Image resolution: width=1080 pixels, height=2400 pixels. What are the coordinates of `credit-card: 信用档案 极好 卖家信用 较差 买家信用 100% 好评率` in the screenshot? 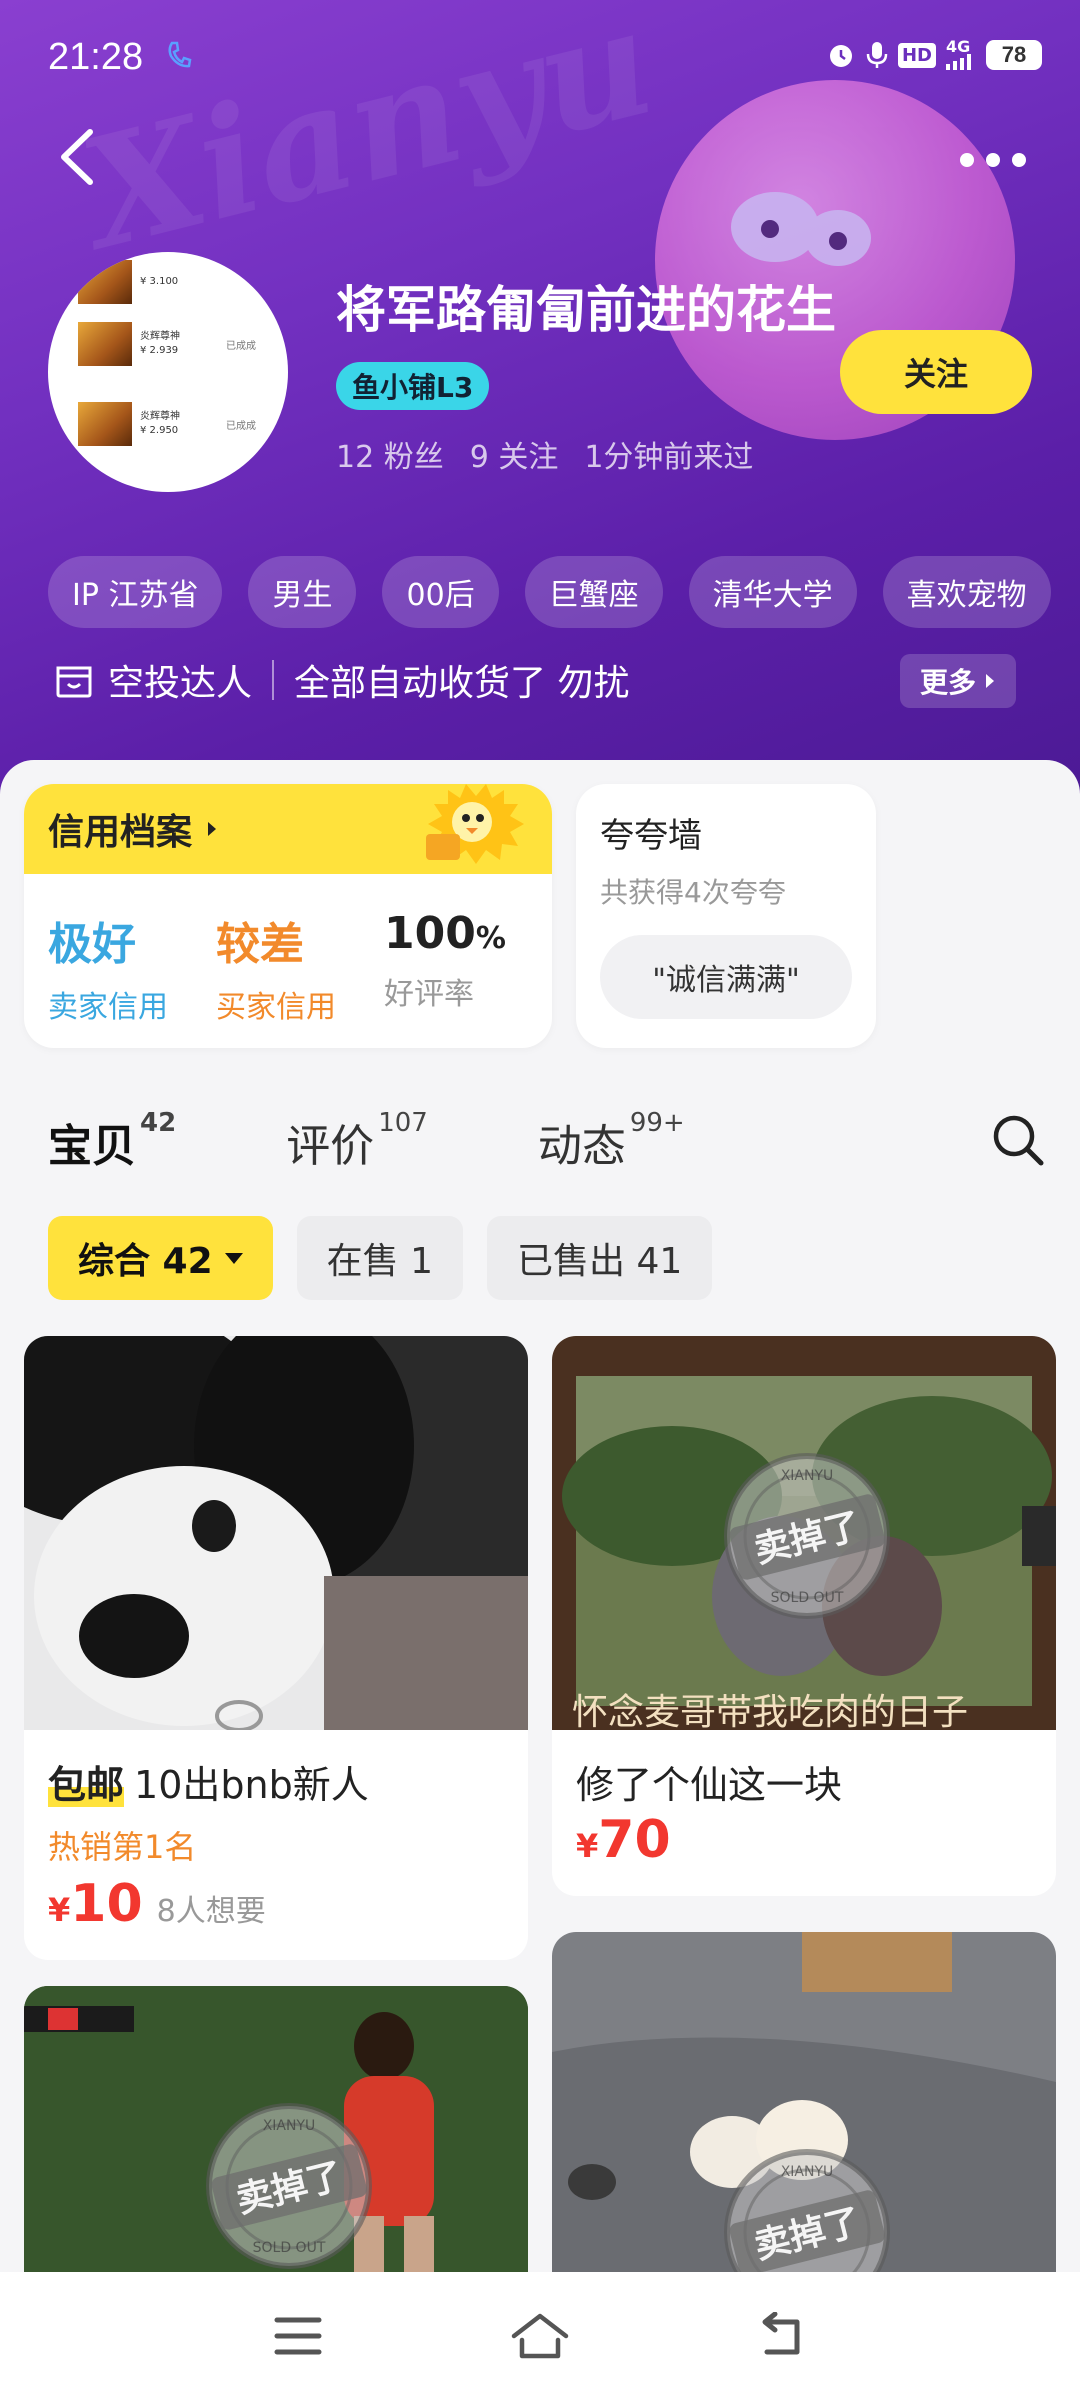 It's located at (288, 916).